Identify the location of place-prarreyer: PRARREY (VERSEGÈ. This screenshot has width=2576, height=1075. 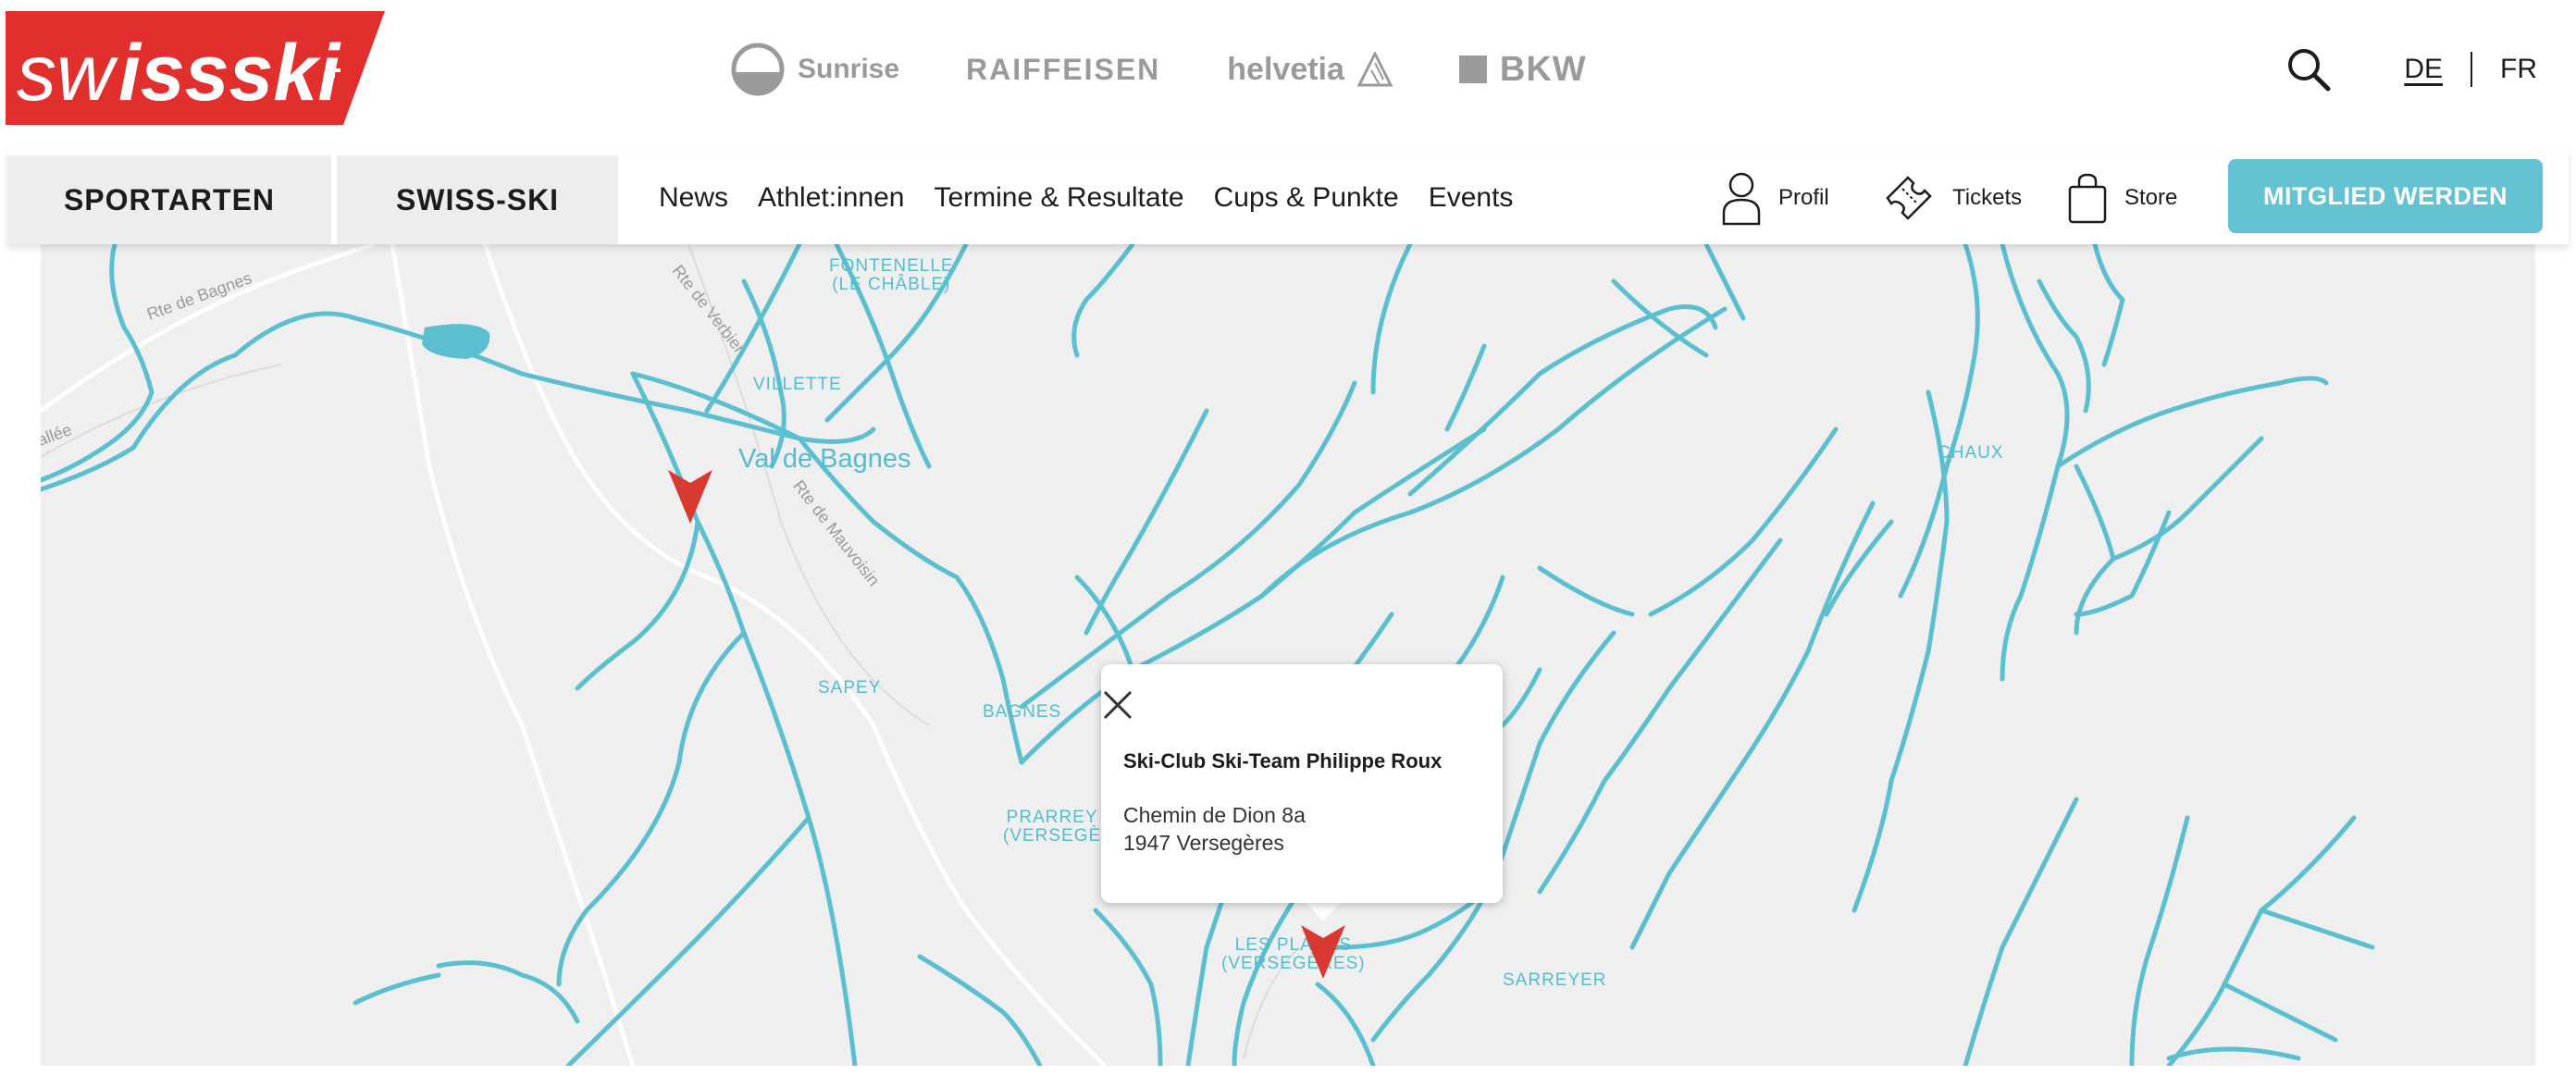
(1052, 827).